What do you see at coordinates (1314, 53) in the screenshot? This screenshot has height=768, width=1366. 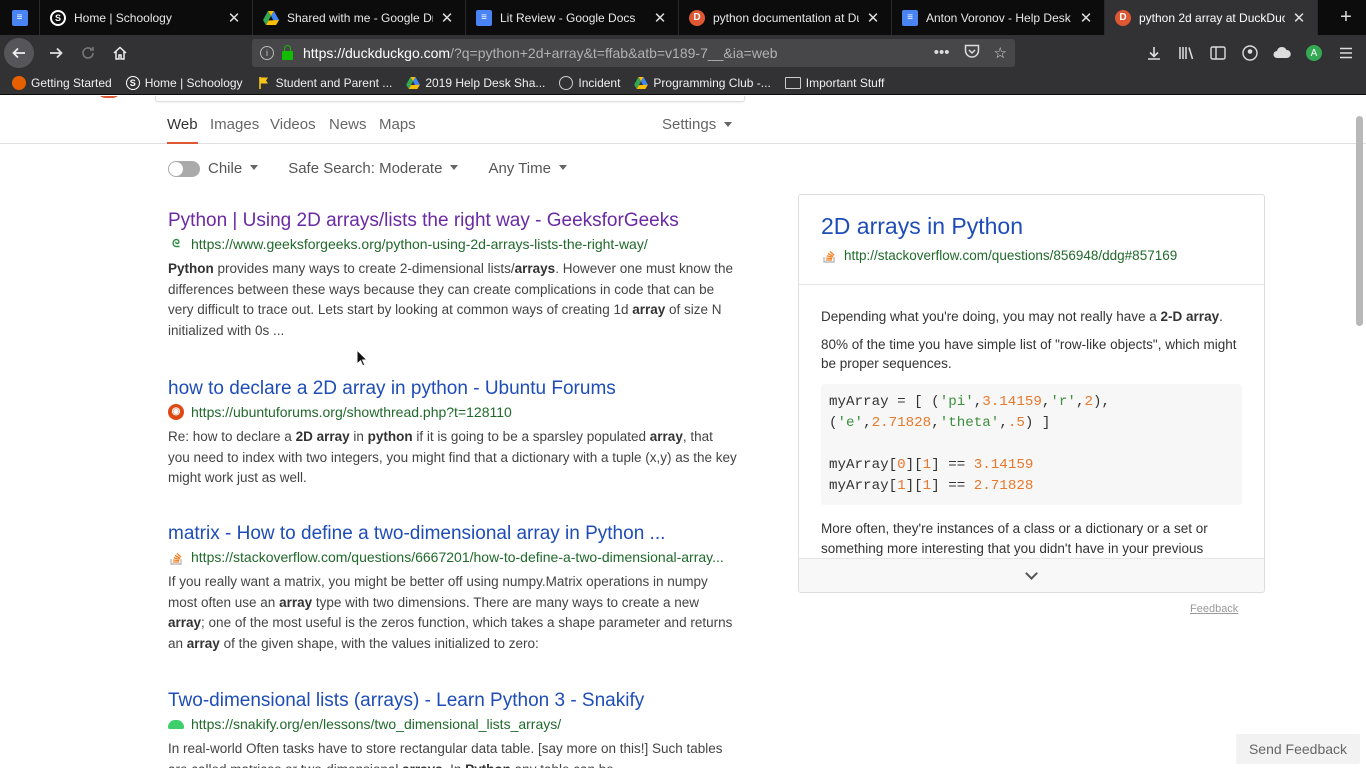 I see `profile-avatar-button: A` at bounding box center [1314, 53].